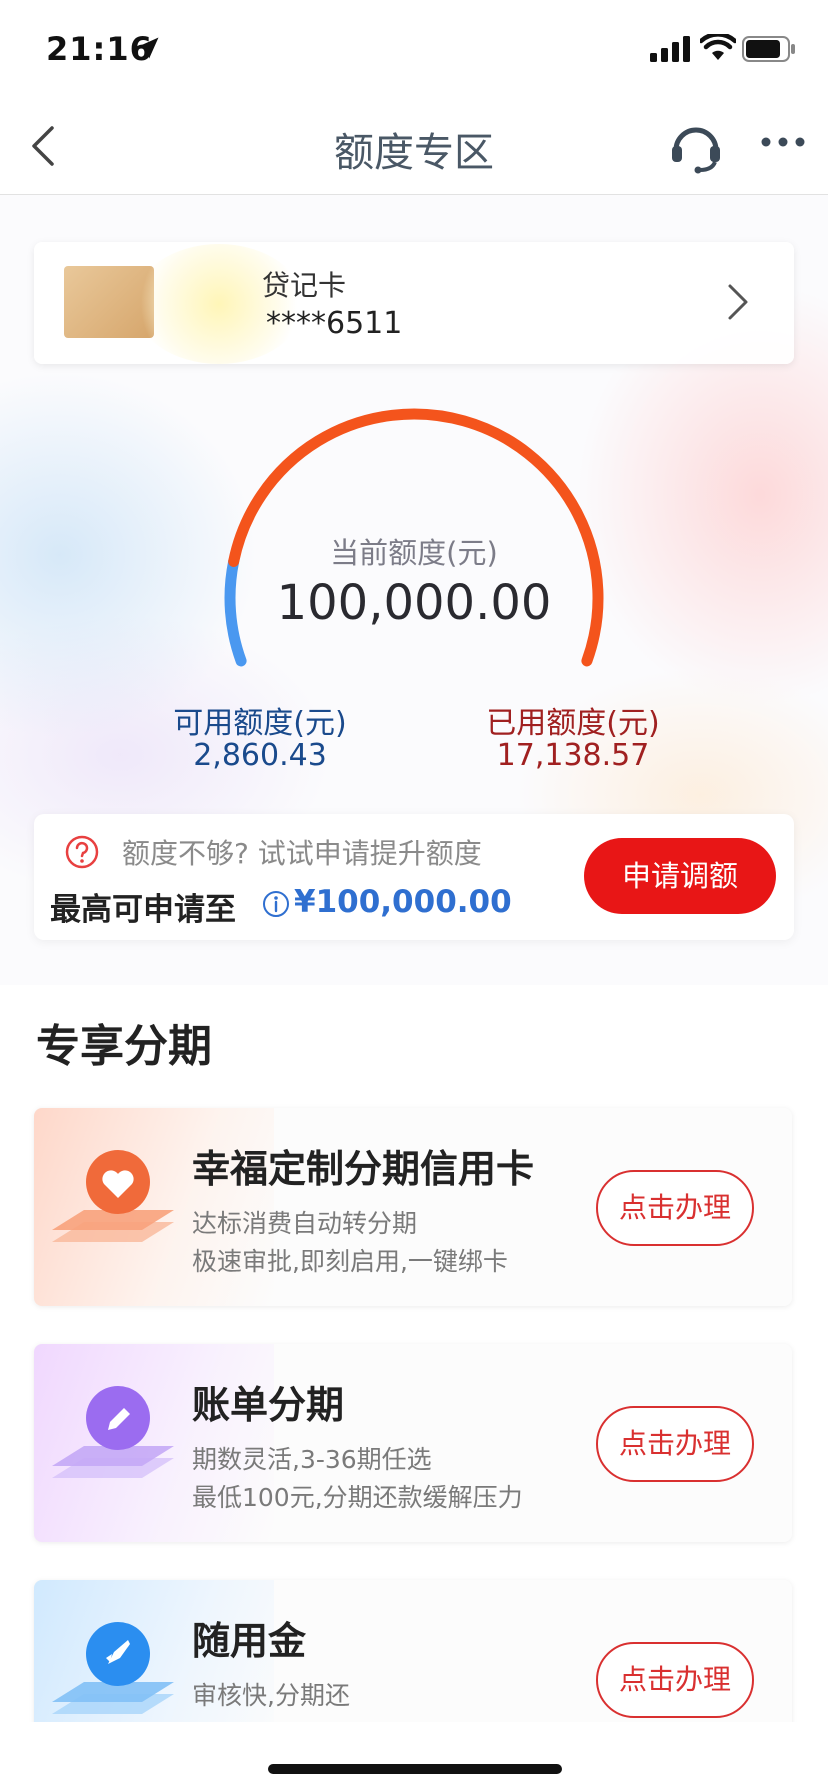 The image size is (828, 1792). I want to click on nav-bar: 额度专区, so click(414, 145).